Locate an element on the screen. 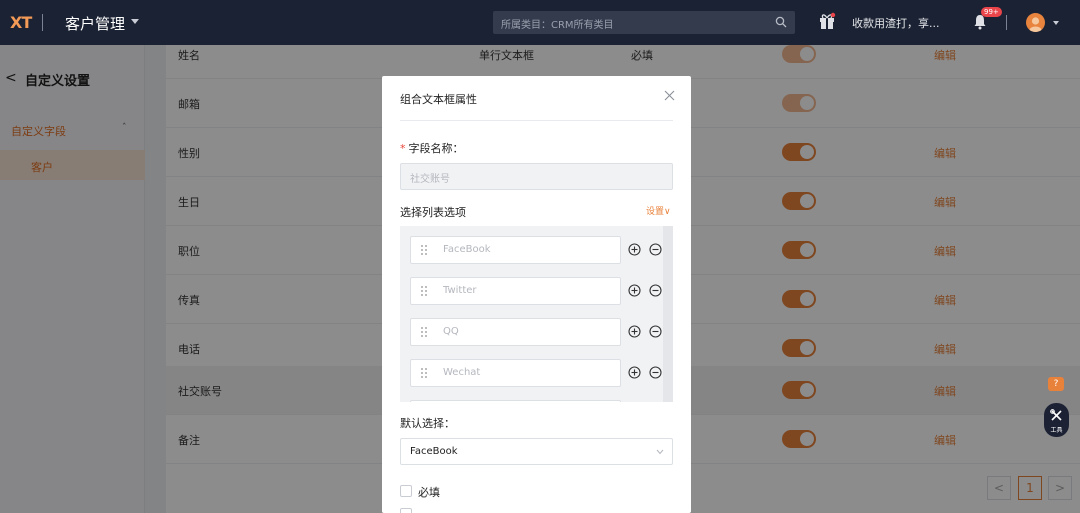  app-title: 客户管理 is located at coordinates (95, 23).